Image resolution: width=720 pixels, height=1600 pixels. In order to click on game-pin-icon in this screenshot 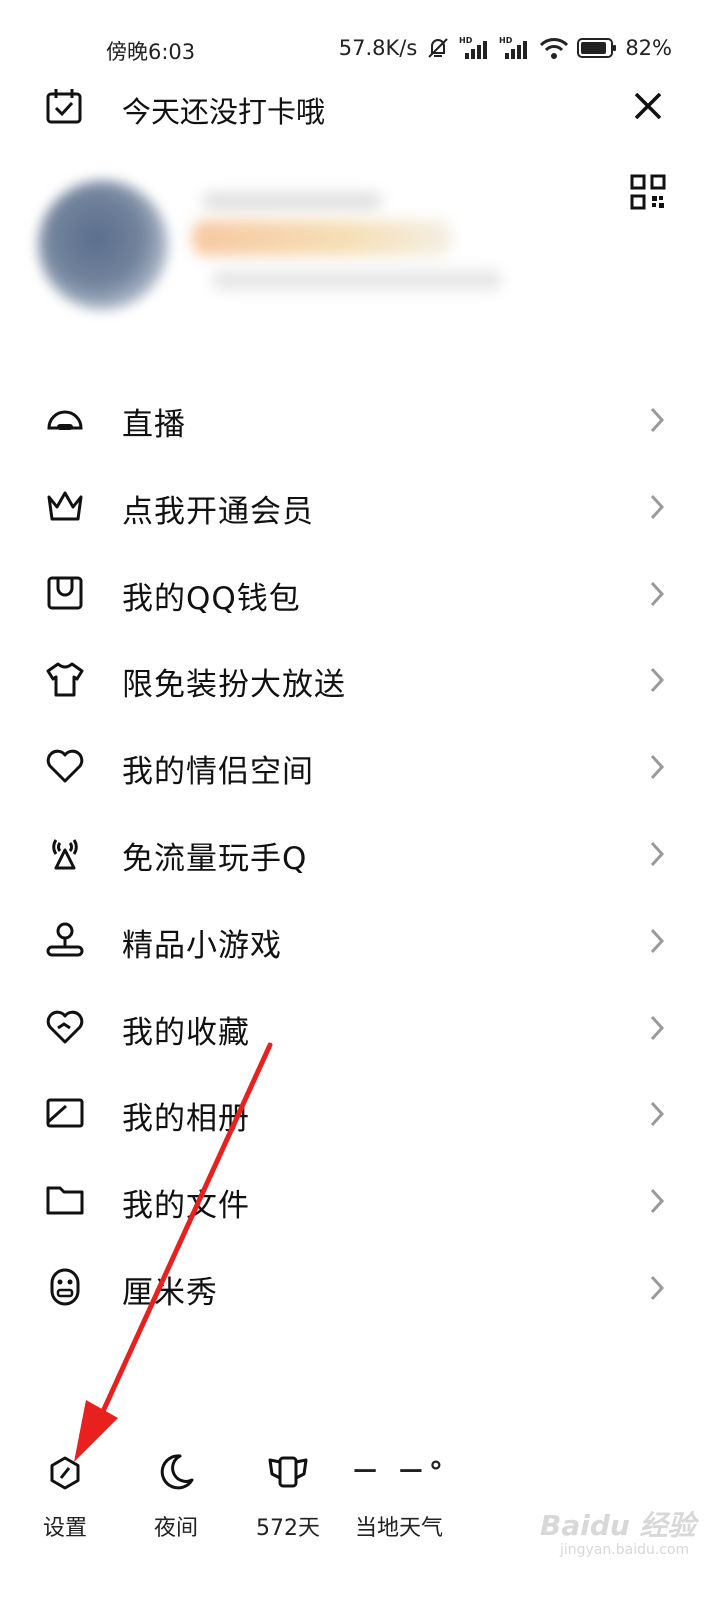, I will do `click(65, 940)`.